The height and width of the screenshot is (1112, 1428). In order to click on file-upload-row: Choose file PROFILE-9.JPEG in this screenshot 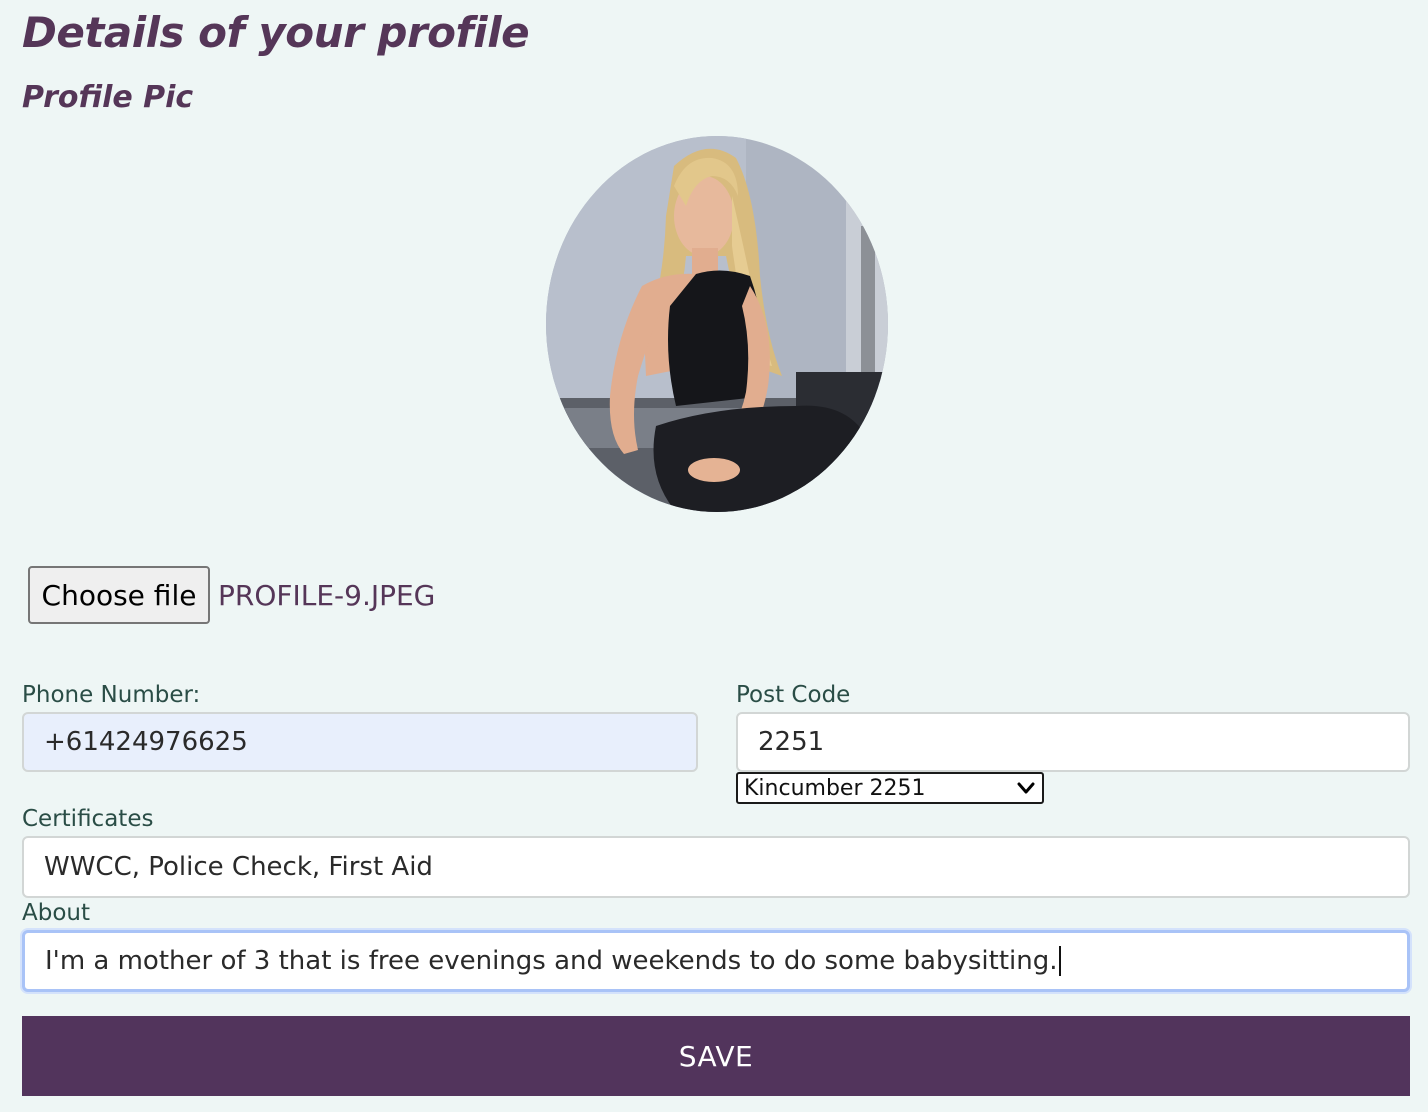, I will do `click(231, 595)`.